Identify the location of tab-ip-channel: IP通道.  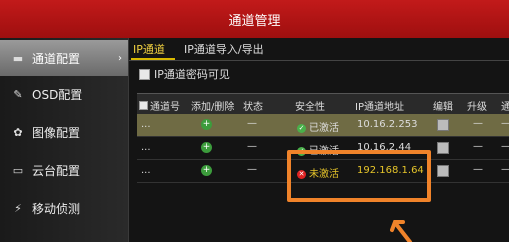
(149, 49).